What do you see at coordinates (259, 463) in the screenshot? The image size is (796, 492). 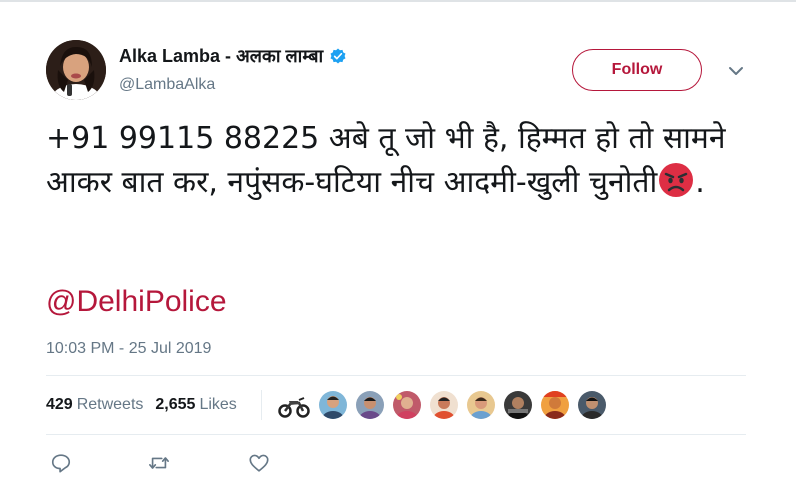 I see `heart-icon` at bounding box center [259, 463].